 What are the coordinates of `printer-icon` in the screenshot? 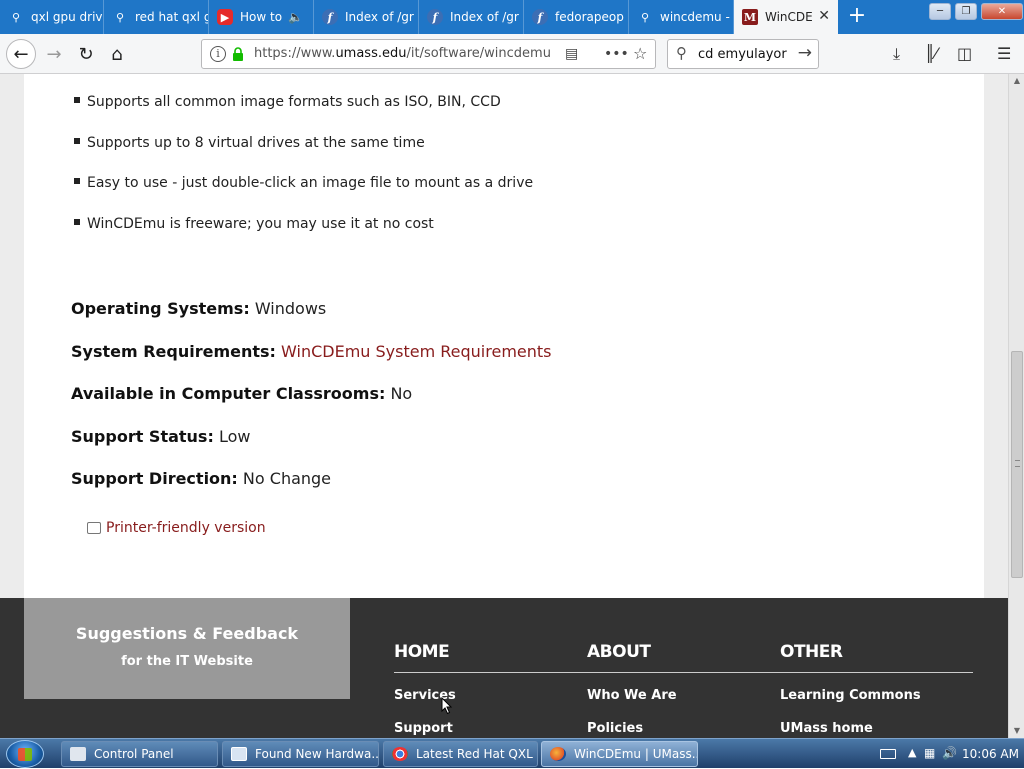 It's located at (94, 528).